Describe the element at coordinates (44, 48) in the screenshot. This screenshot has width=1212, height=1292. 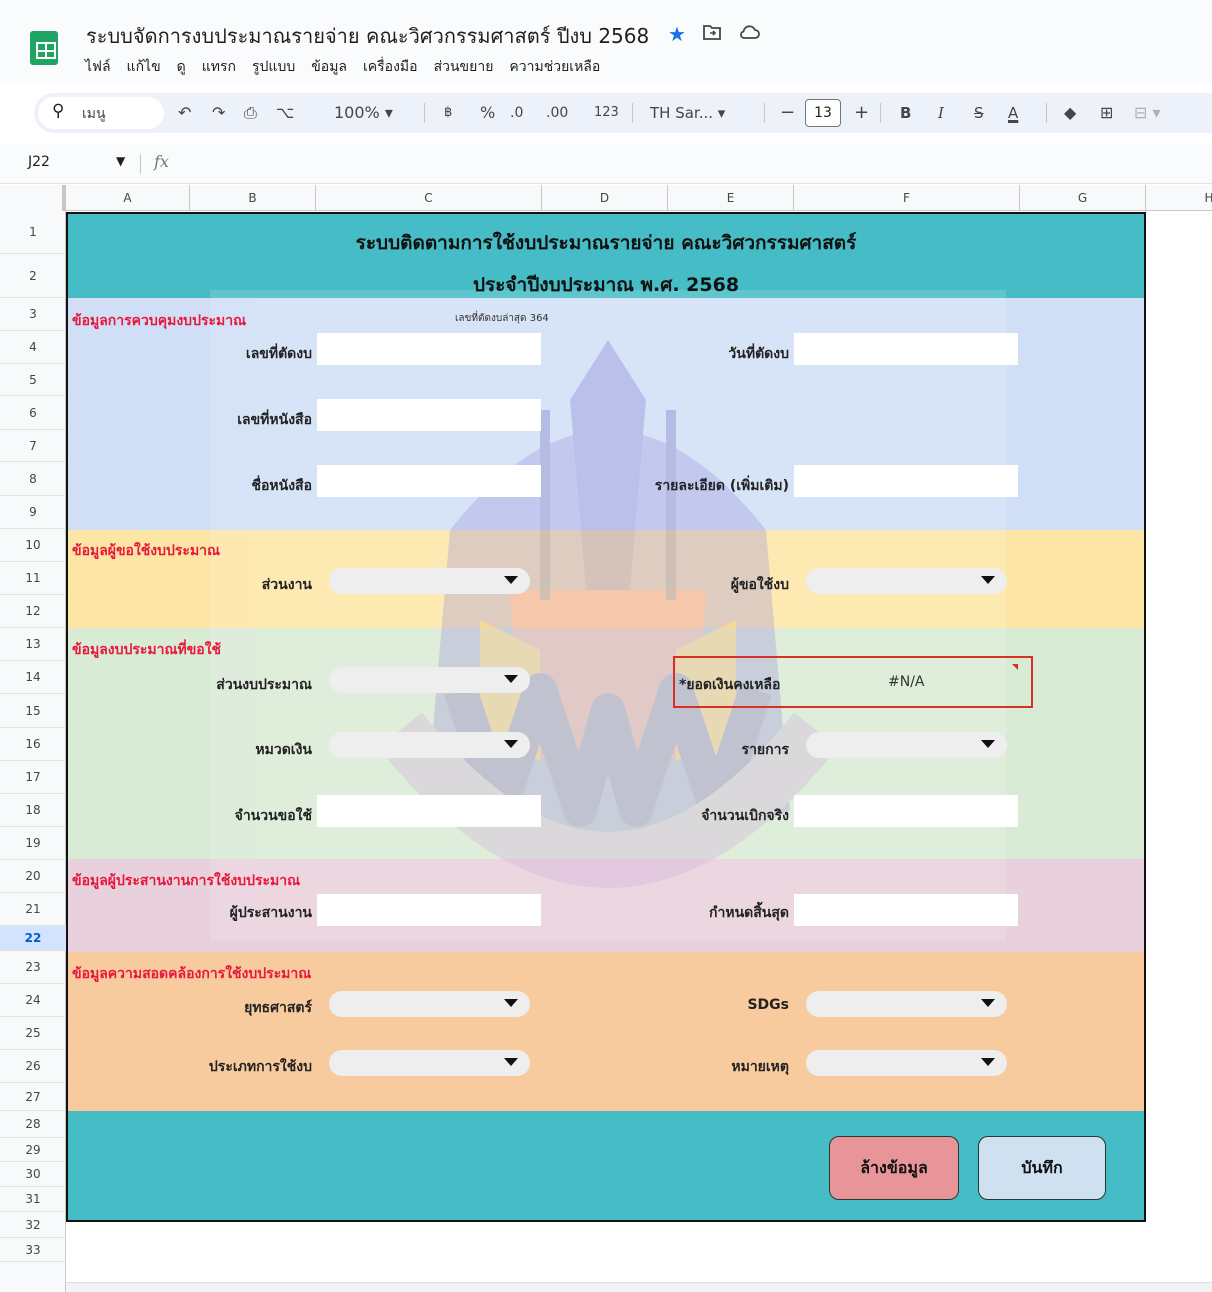
I see `sheets-logo-icon` at that location.